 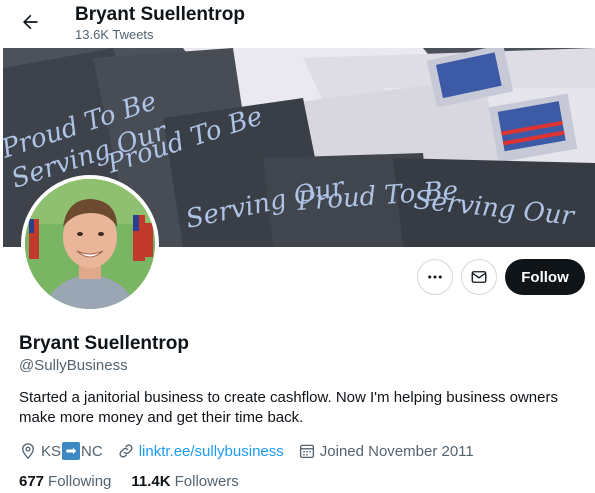 I want to click on followers-label: Followers, so click(x=206, y=481).